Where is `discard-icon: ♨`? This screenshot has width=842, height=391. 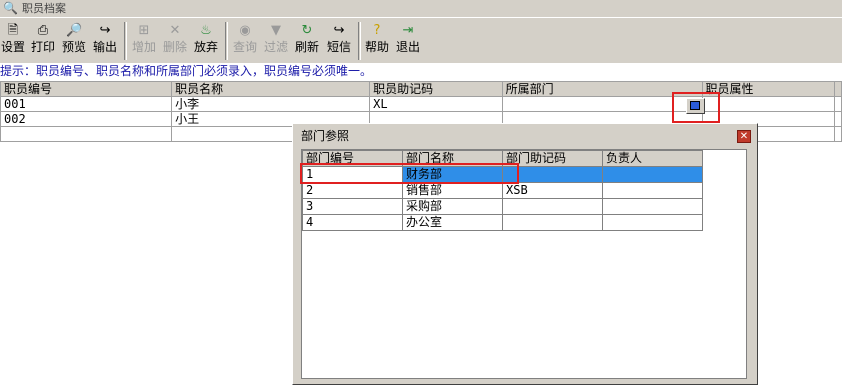 discard-icon: ♨ is located at coordinates (206, 30).